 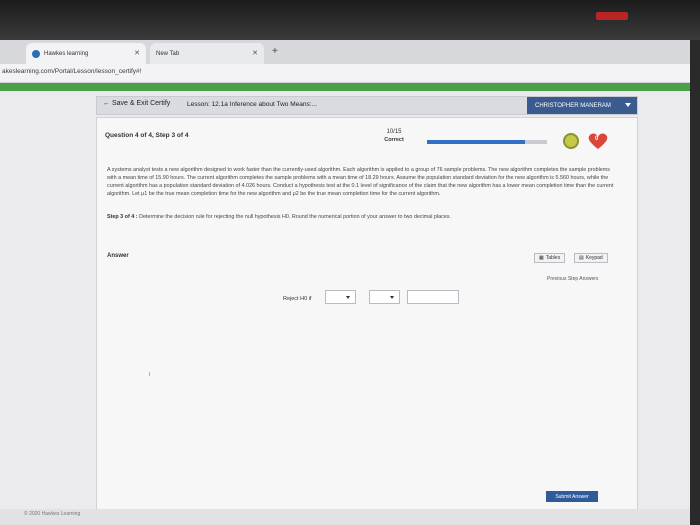 I want to click on user-menu: CHRISTOPHER MANERAM, so click(x=582, y=105).